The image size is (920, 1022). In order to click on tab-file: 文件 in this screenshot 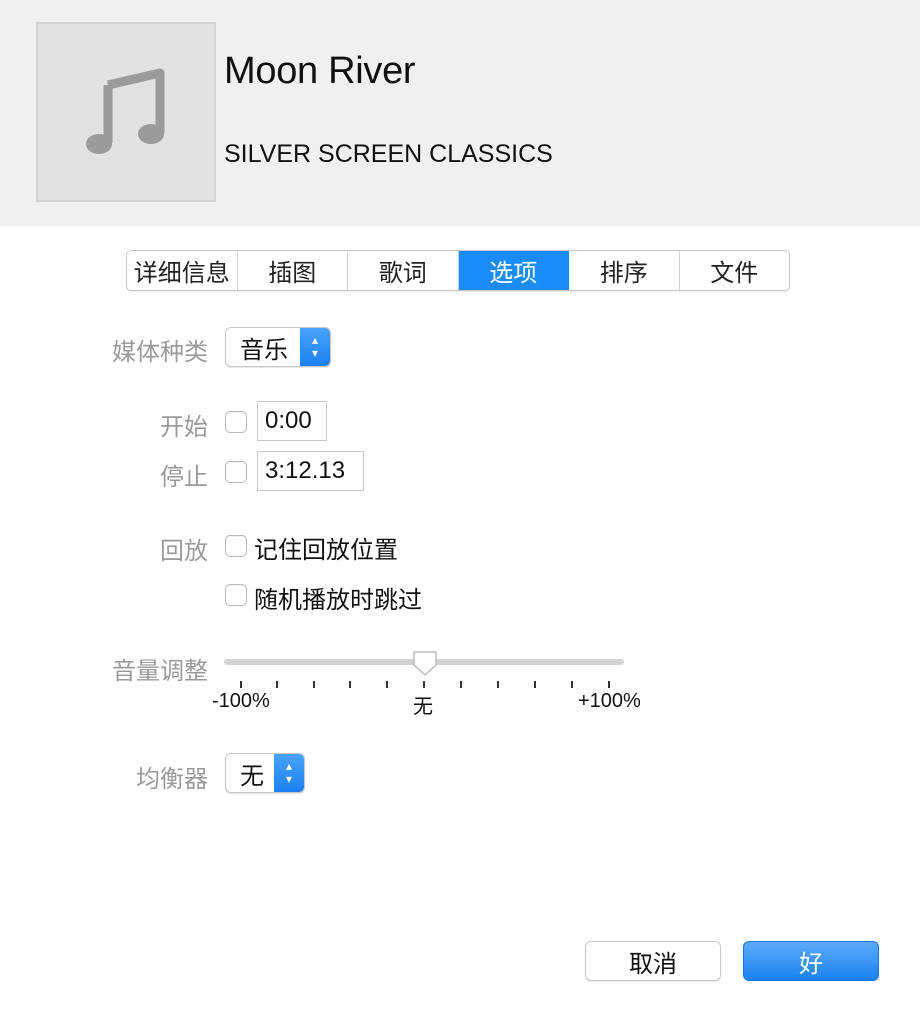, I will do `click(735, 270)`.